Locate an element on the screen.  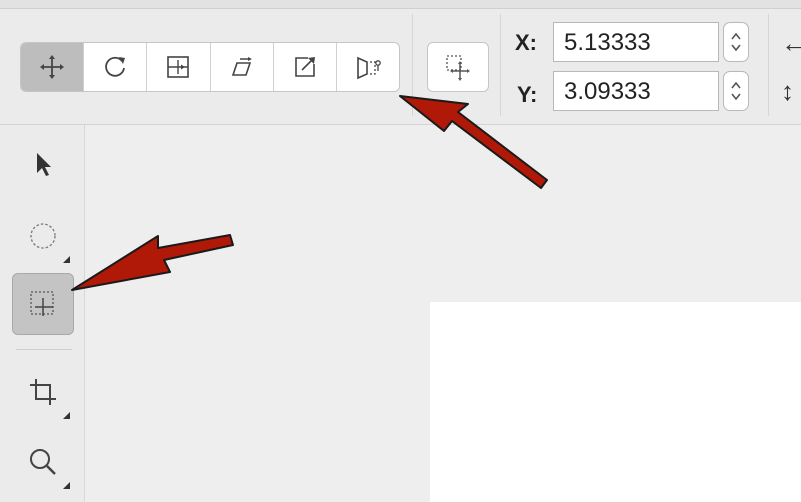
arrow-pointer-icon is located at coordinates (44, 164).